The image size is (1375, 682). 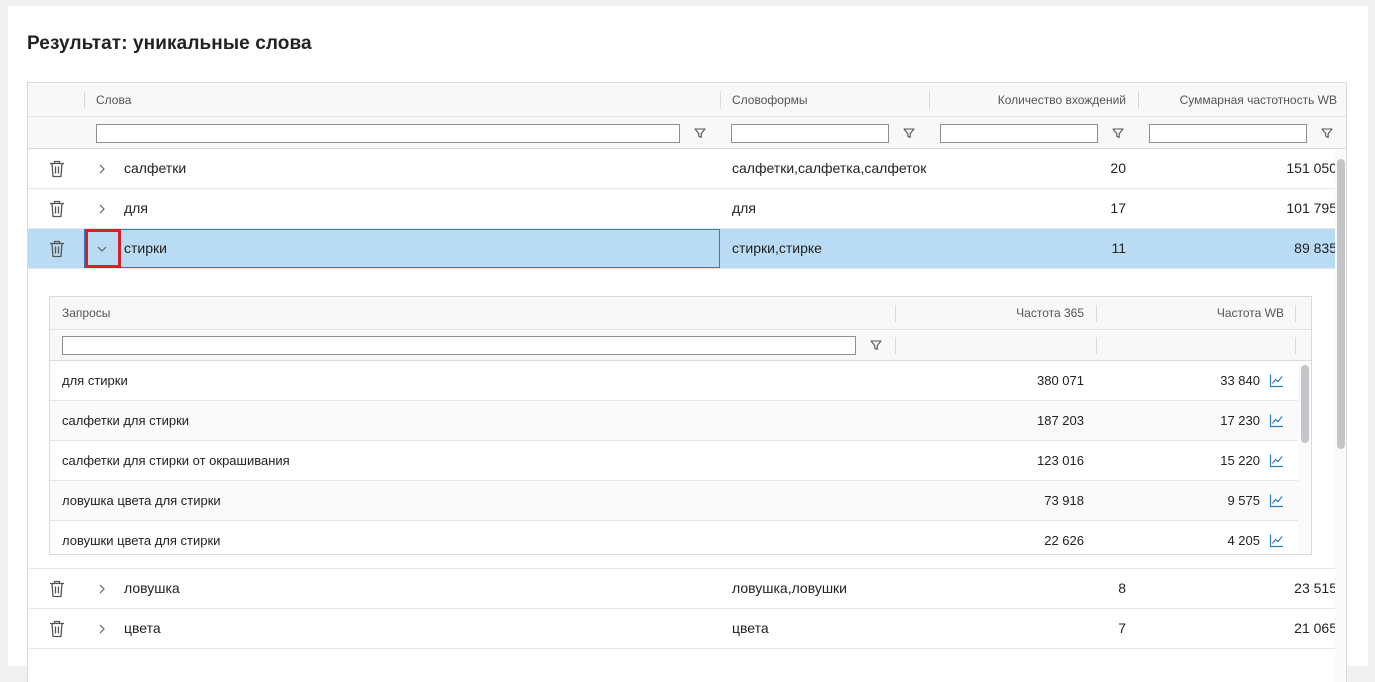 I want to click on table-row: цвета цвета 7 21 065, so click(x=687, y=629).